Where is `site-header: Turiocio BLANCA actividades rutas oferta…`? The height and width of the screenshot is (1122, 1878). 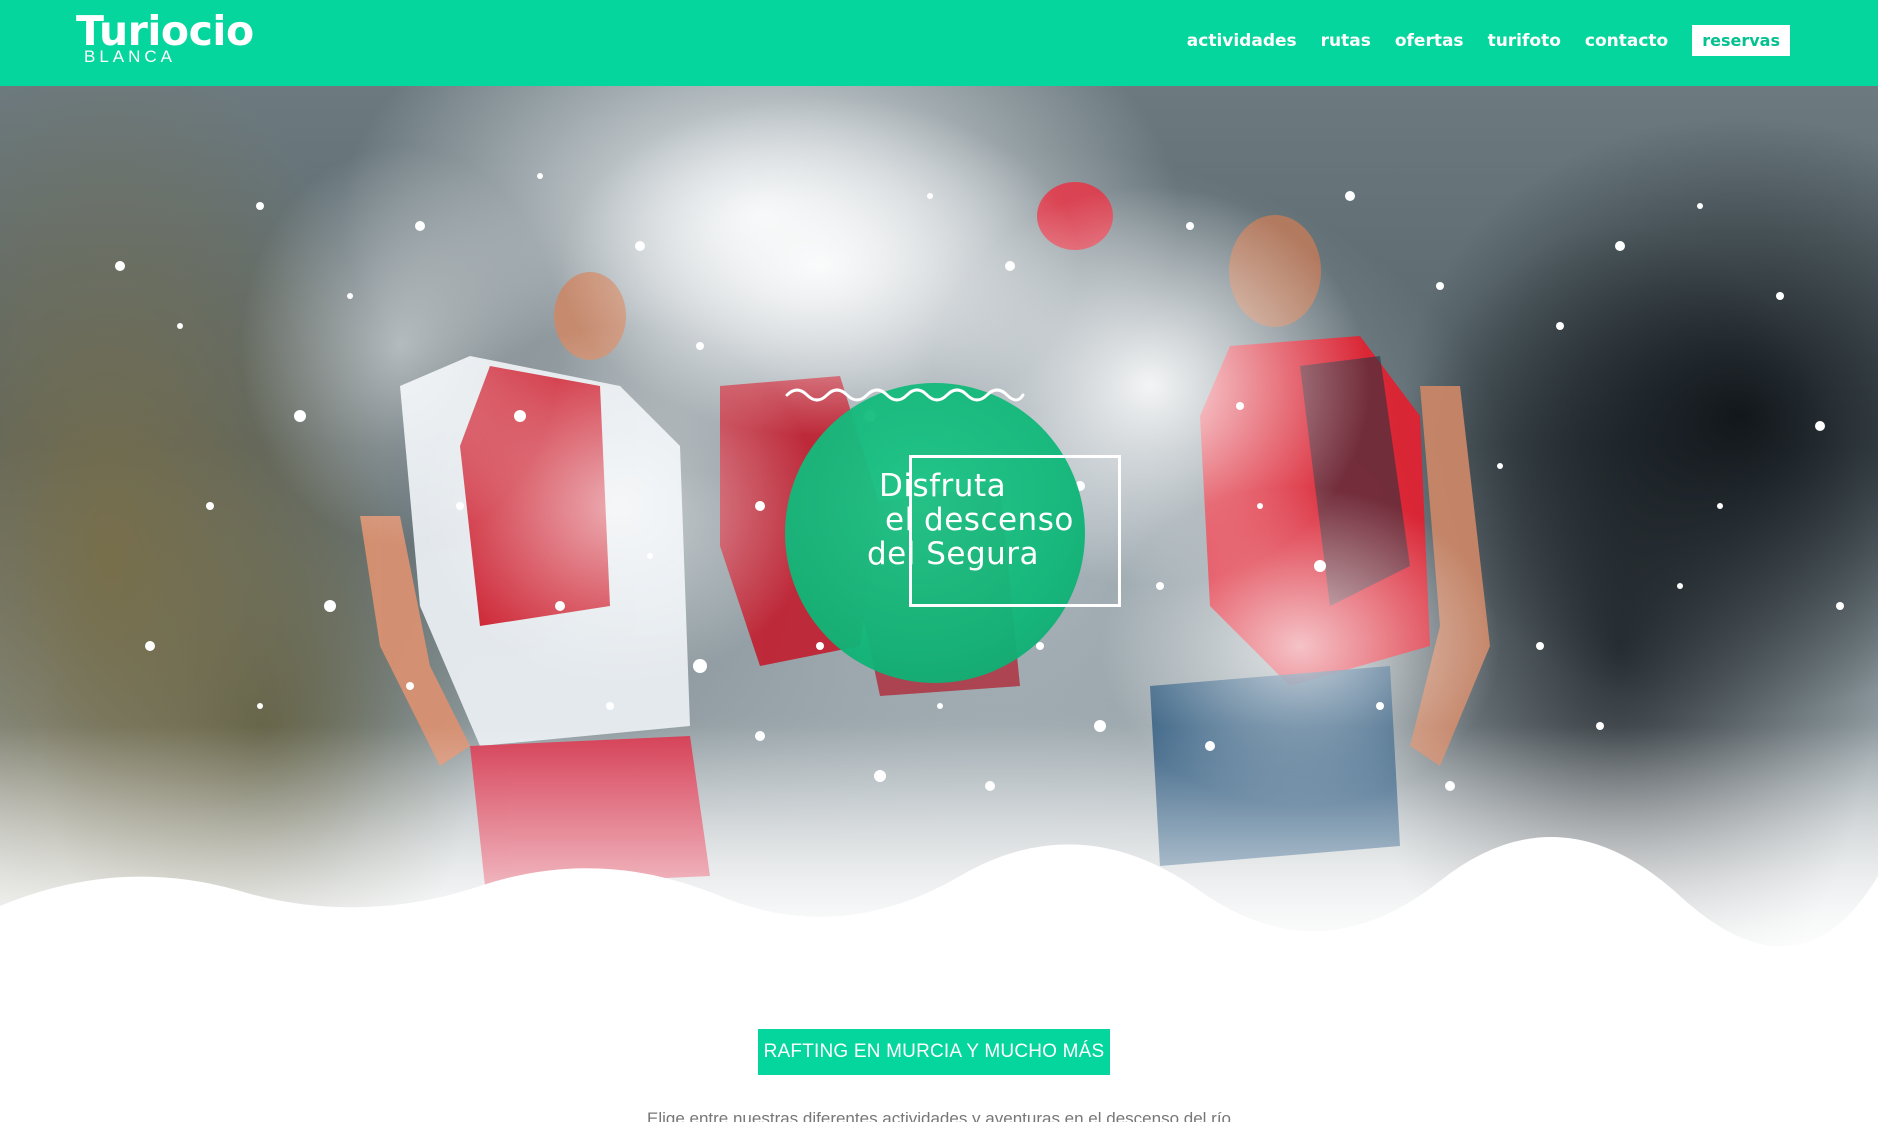
site-header: Turiocio BLANCA actividades rutas oferta… is located at coordinates (939, 43).